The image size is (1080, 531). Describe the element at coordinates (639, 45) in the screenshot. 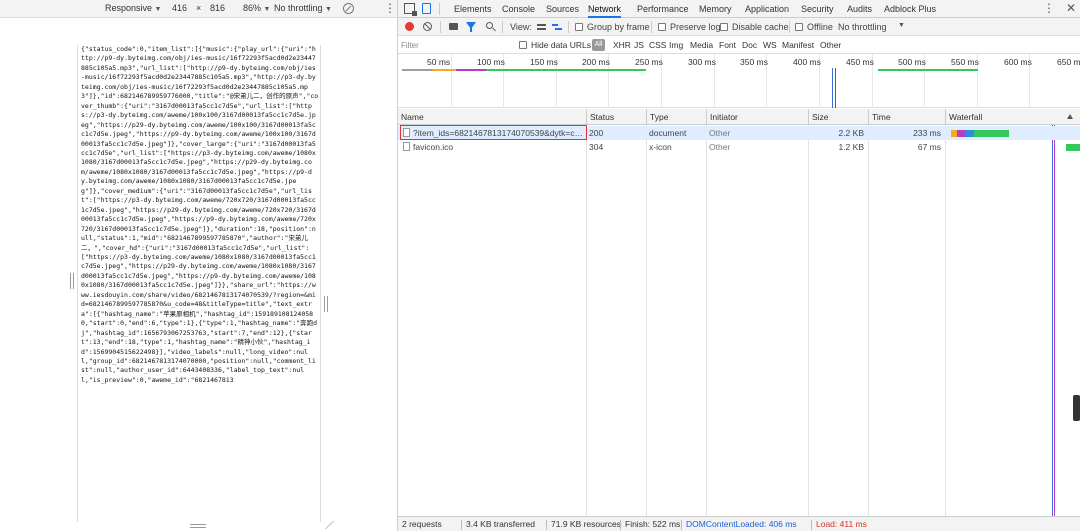

I see `filter-js: JS` at that location.